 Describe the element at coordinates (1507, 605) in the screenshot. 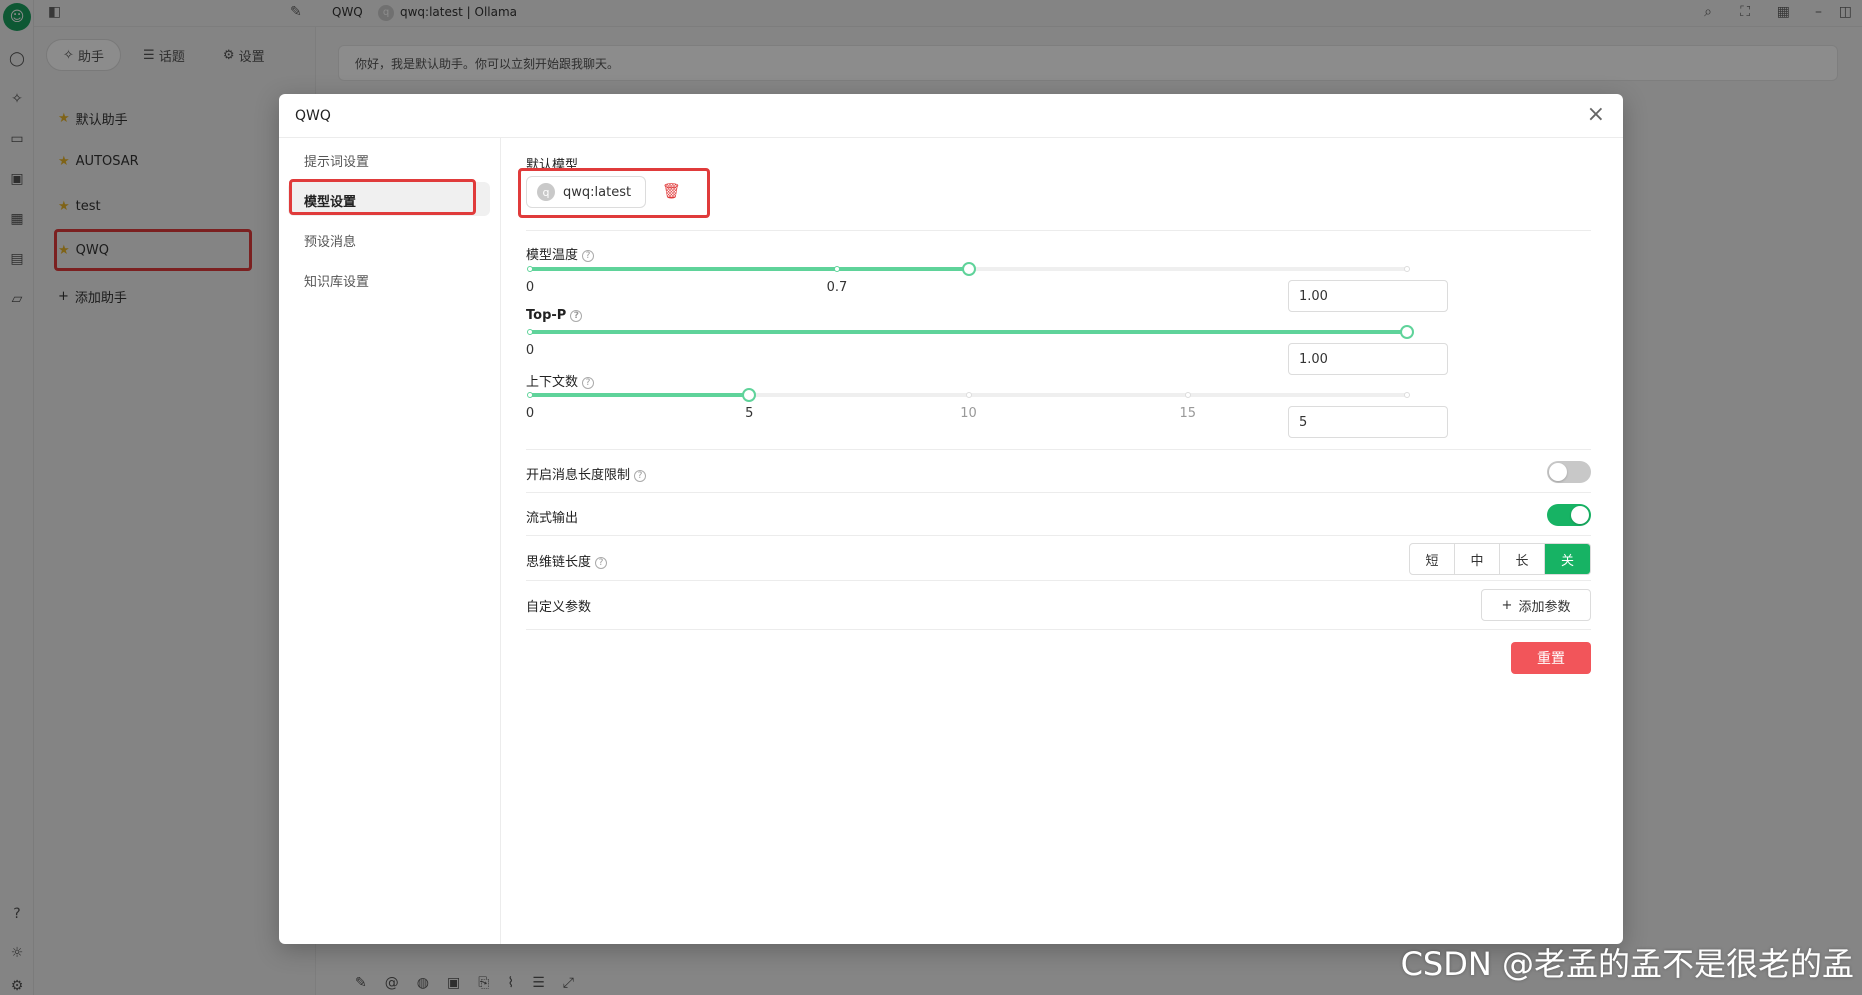

I see `plus-icon: +` at that location.